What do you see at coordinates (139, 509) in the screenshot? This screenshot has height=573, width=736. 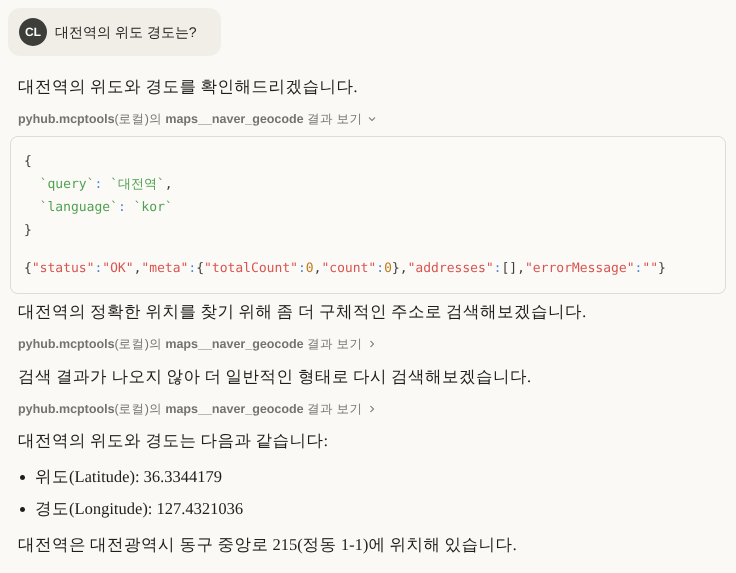 I see `list-item-text: 경도(Longitude): 127.4321036` at bounding box center [139, 509].